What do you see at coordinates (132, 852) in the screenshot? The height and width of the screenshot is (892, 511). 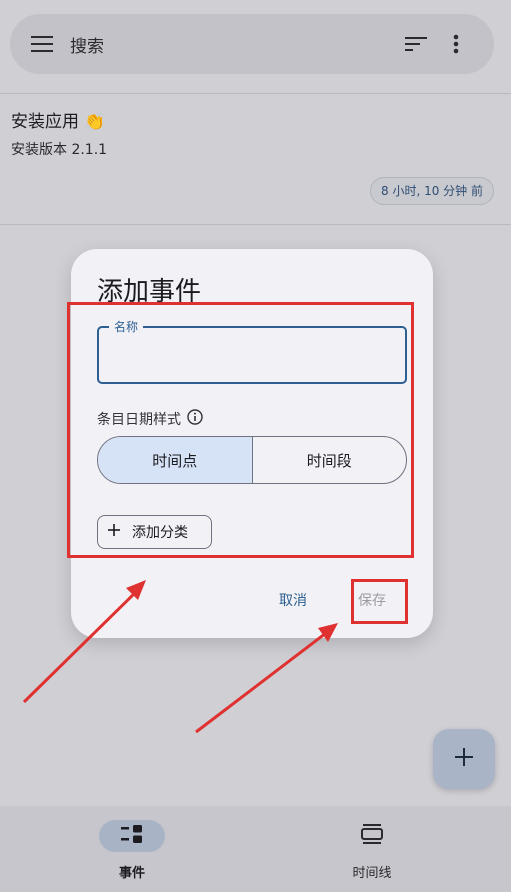 I see `nav-item-events: 事件` at bounding box center [132, 852].